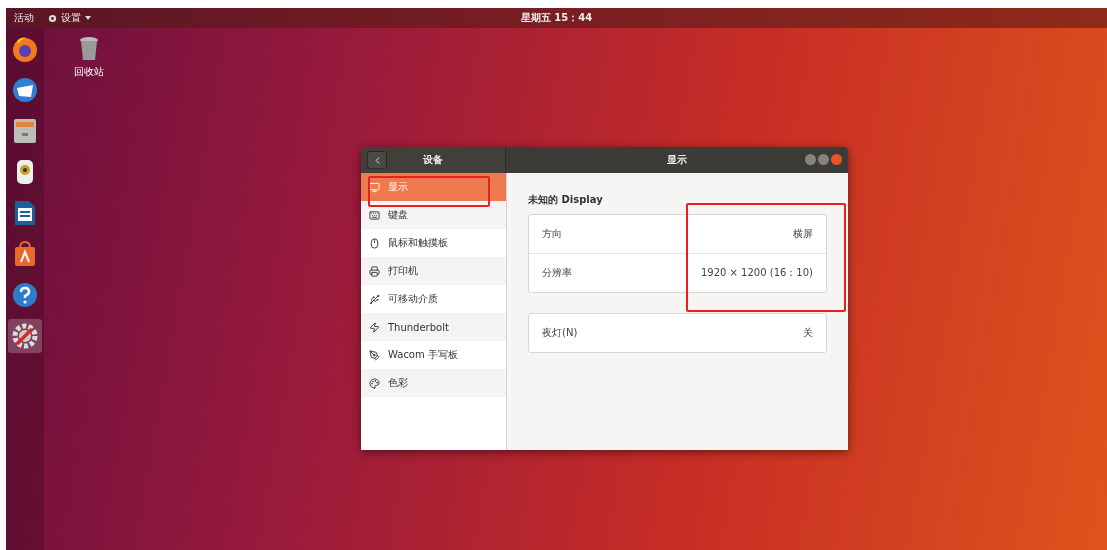 This screenshot has width=1107, height=550. What do you see at coordinates (433, 215) in the screenshot?
I see `sidebar-item: 键盘` at bounding box center [433, 215].